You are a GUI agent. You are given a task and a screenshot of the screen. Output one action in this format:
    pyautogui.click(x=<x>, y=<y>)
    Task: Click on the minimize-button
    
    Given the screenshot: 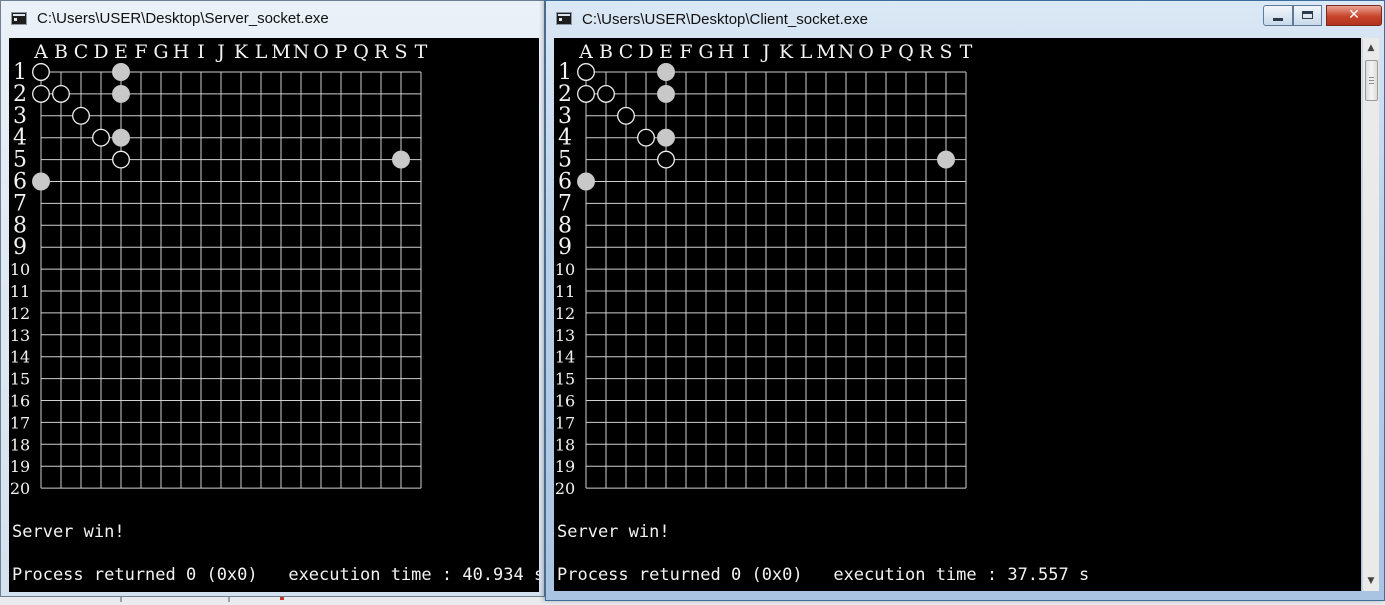 What is the action you would take?
    pyautogui.click(x=1278, y=15)
    